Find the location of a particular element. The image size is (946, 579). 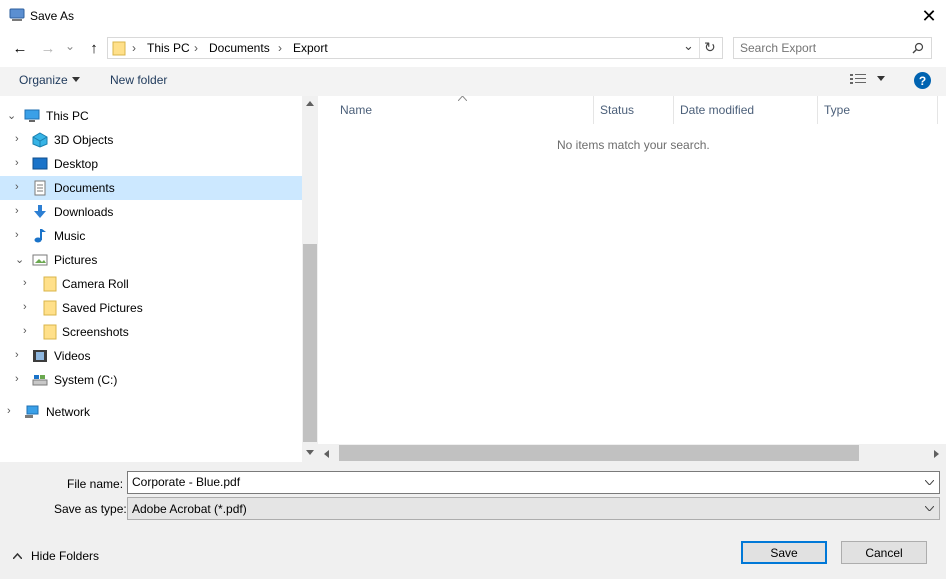

search-icon is located at coordinates (918, 48).